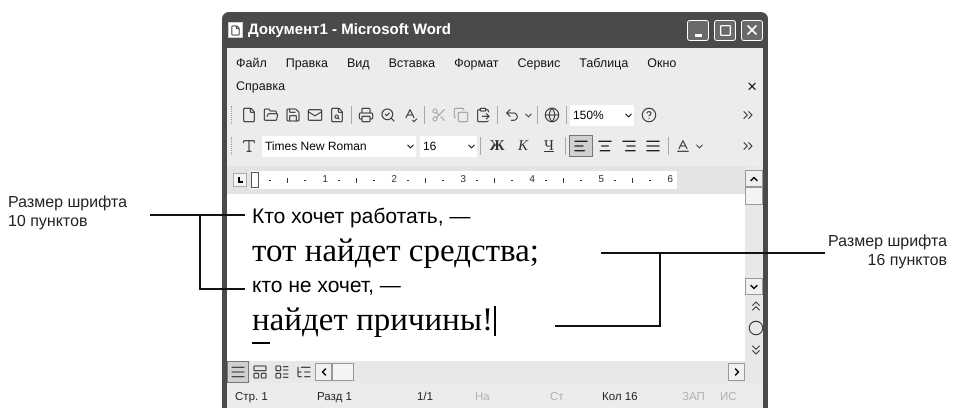 The image size is (956, 408). I want to click on menu-item: Формат, so click(476, 63).